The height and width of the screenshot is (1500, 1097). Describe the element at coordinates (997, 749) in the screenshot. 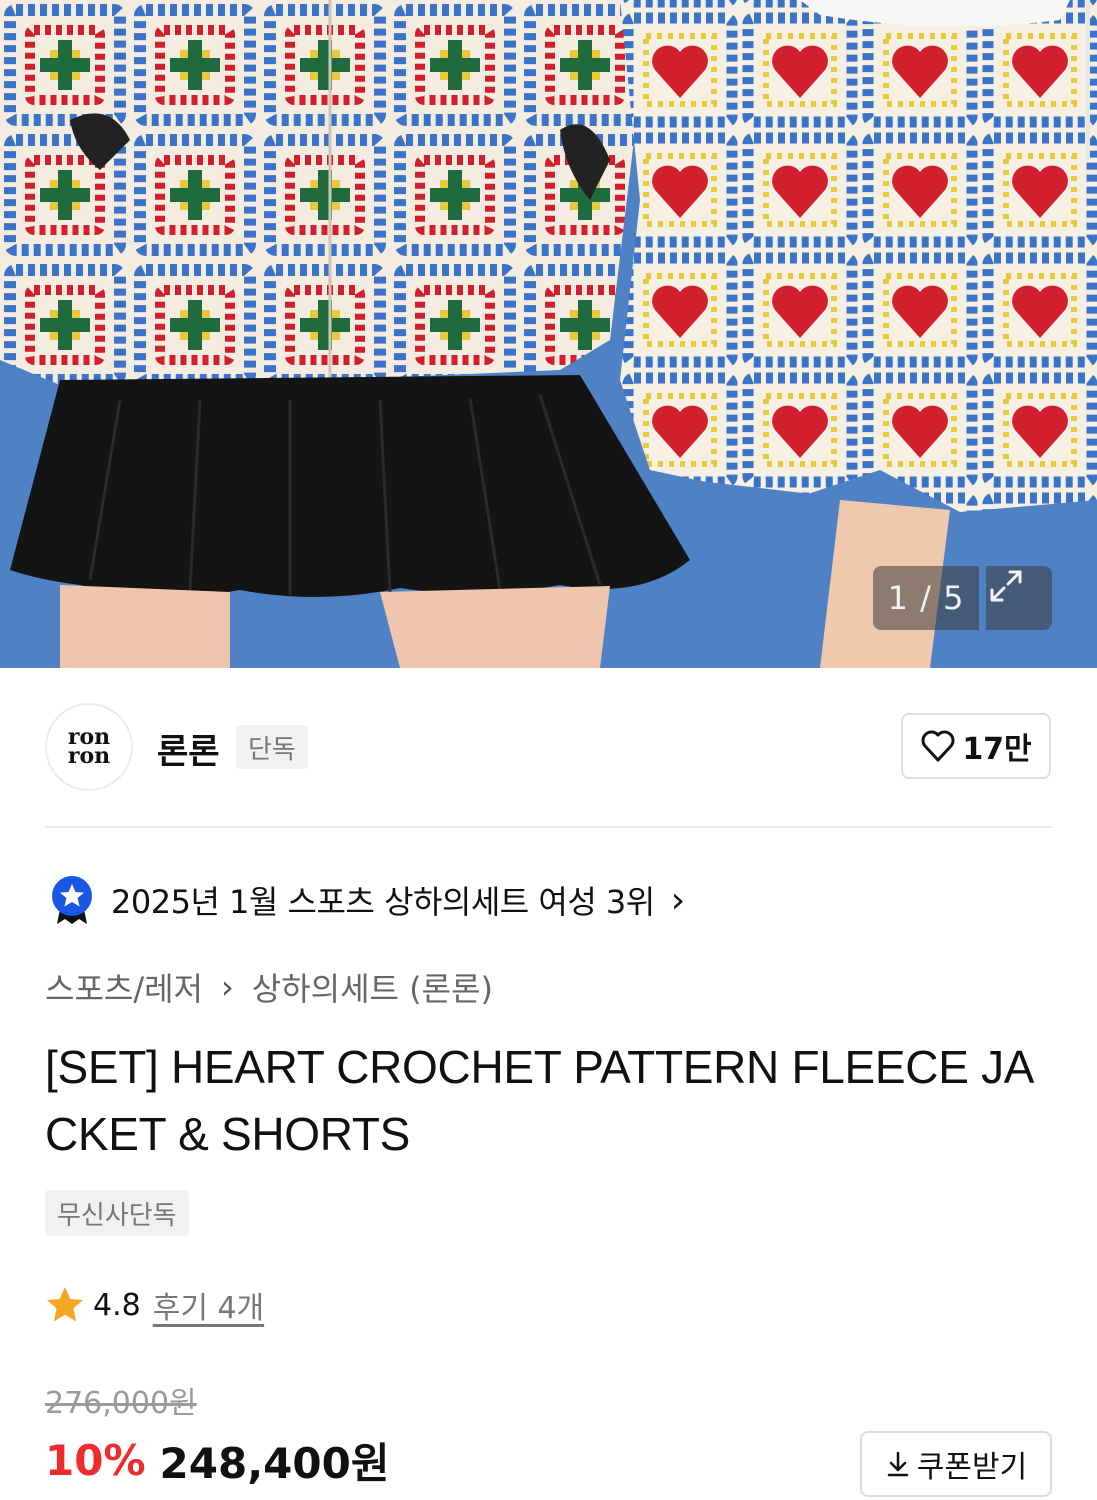

I see `like-count: 17만` at that location.